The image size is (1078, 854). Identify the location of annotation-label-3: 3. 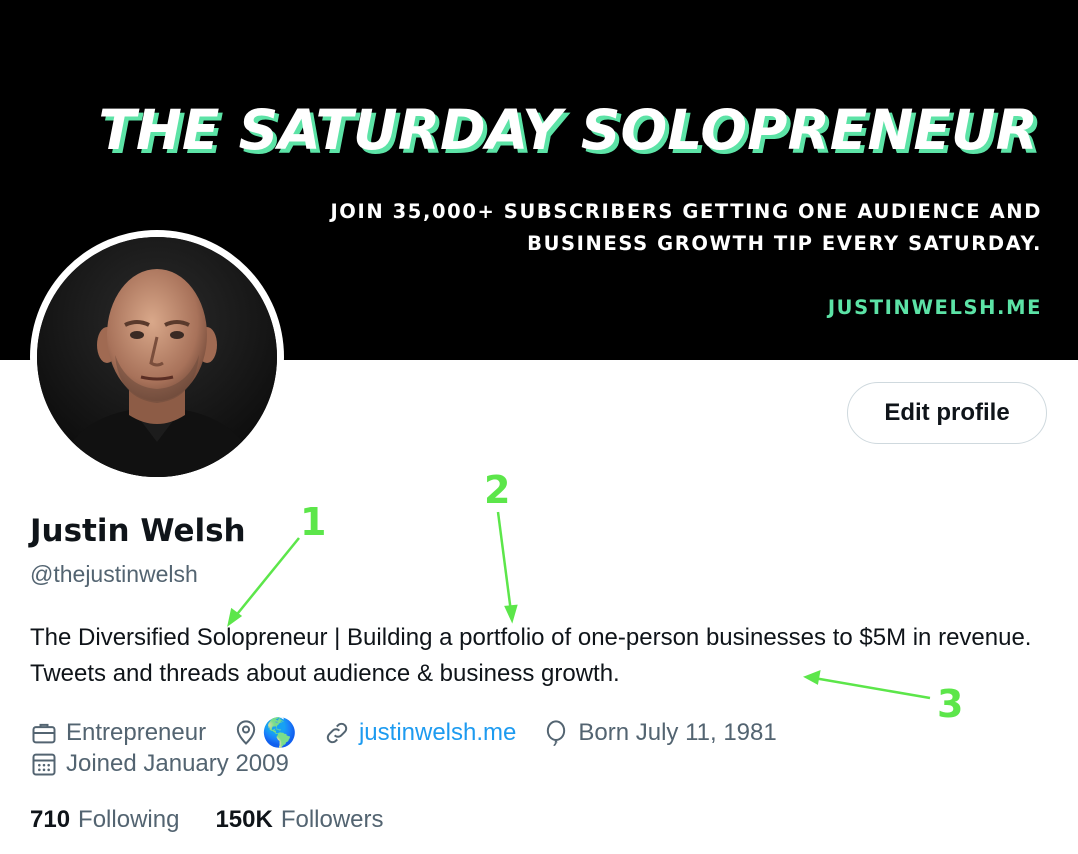
(950, 704).